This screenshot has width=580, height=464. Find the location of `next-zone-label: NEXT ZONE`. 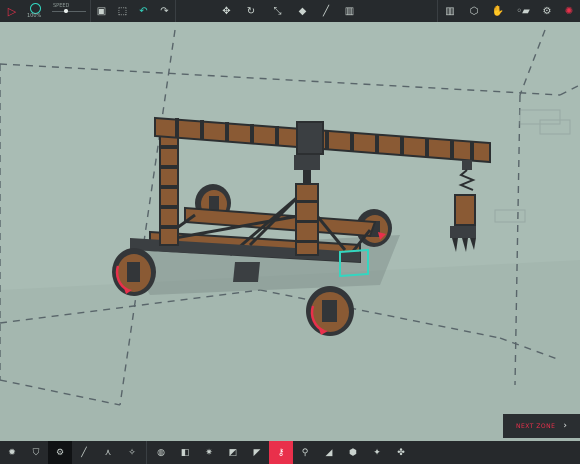

next-zone-label: NEXT ZONE is located at coordinates (535, 426).